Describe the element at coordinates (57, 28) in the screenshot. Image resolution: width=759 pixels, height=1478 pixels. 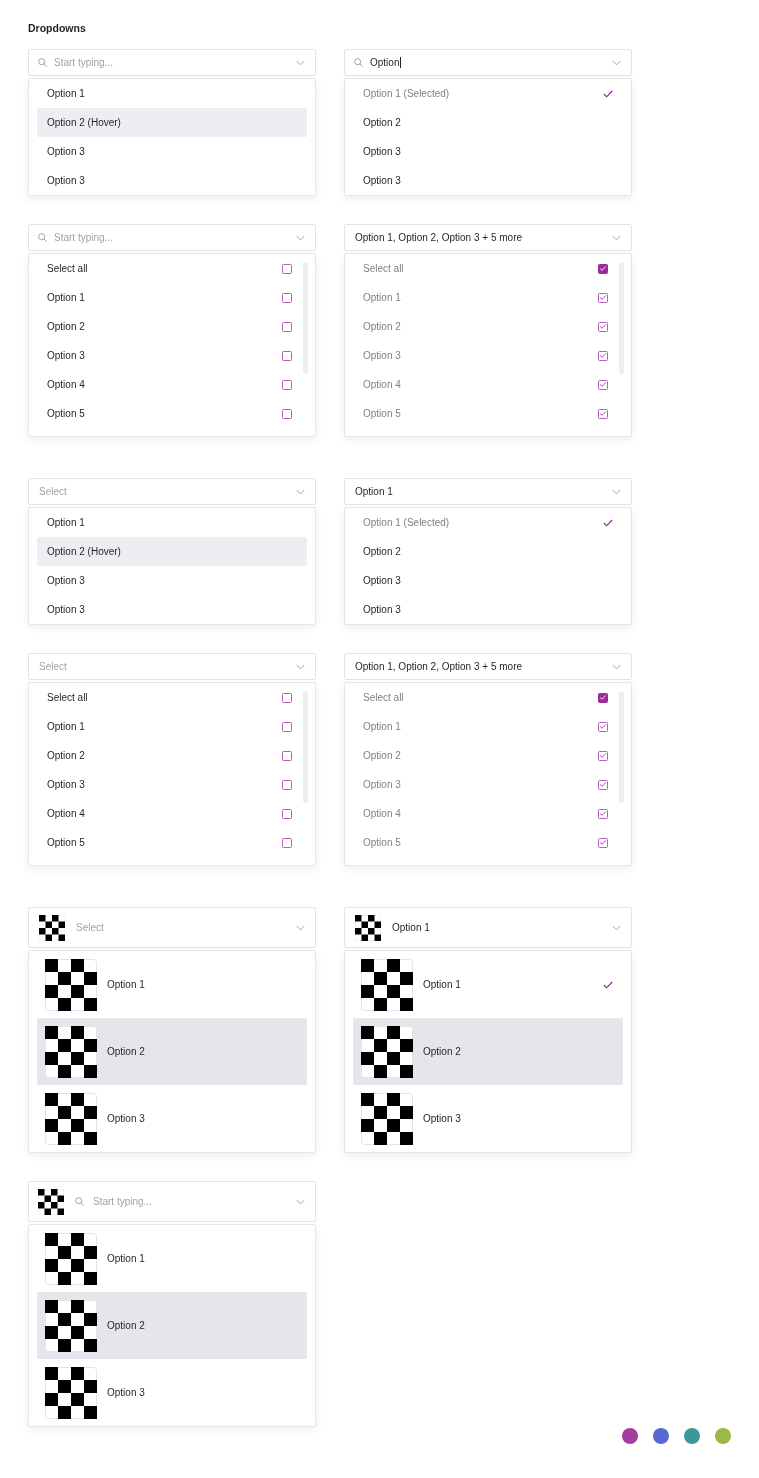
I see `page-title: Dropdowns` at that location.